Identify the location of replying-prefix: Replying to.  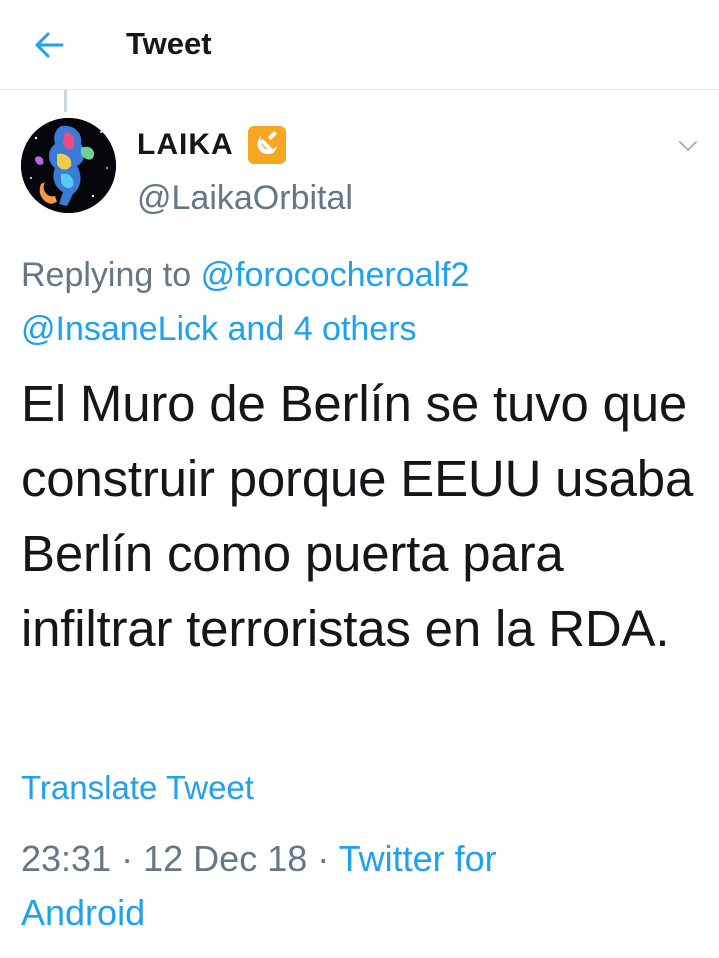
(106, 275).